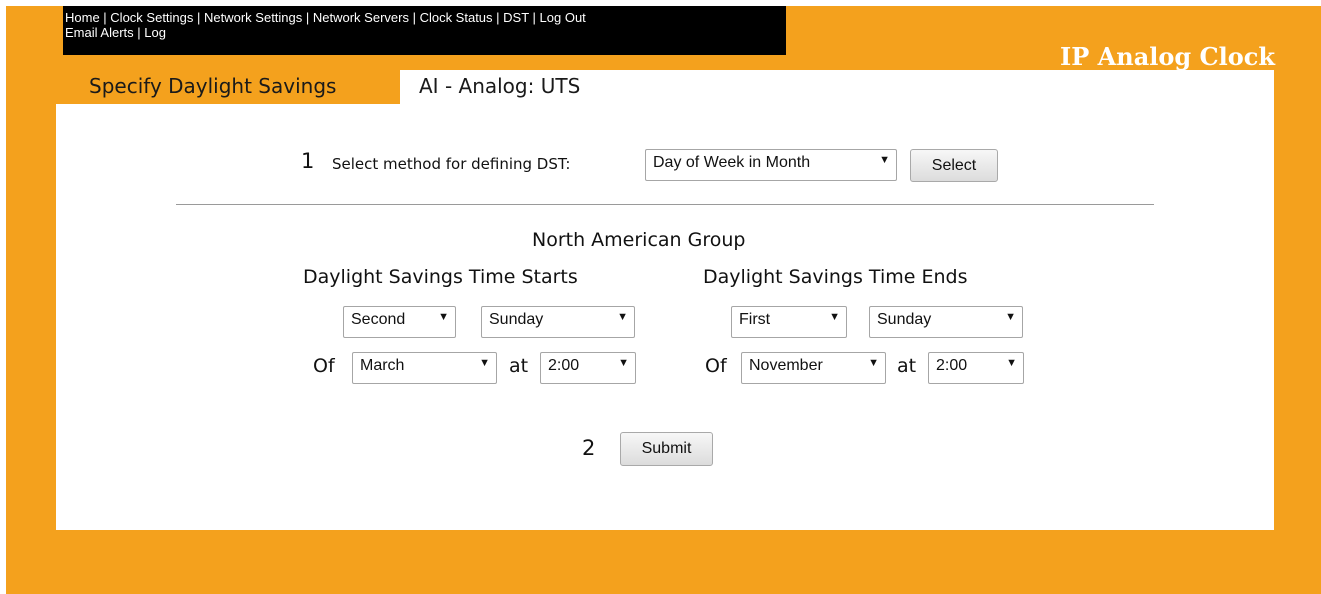 The width and height of the screenshot is (1321, 594). What do you see at coordinates (324, 366) in the screenshot?
I see `dst-start-of-label: Of` at bounding box center [324, 366].